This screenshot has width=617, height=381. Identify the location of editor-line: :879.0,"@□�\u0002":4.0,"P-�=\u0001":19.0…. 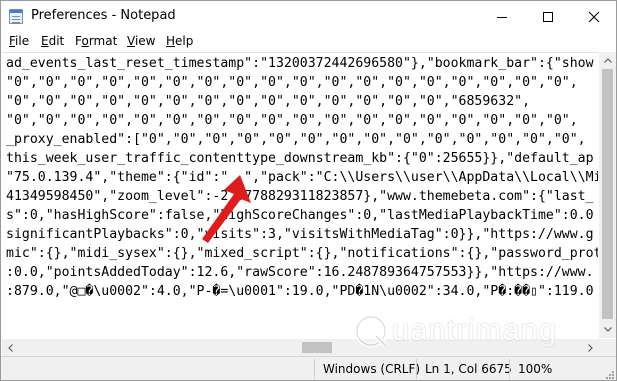
(300, 291).